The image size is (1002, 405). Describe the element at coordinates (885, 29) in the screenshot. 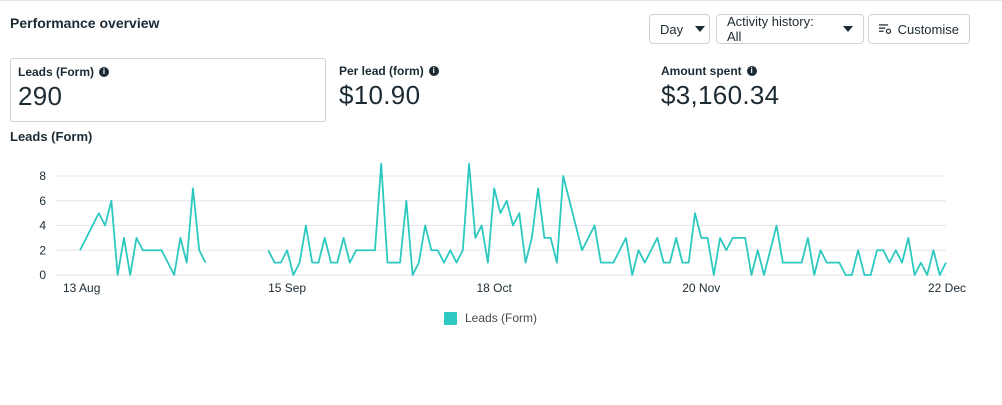

I see `customise-icon` at that location.